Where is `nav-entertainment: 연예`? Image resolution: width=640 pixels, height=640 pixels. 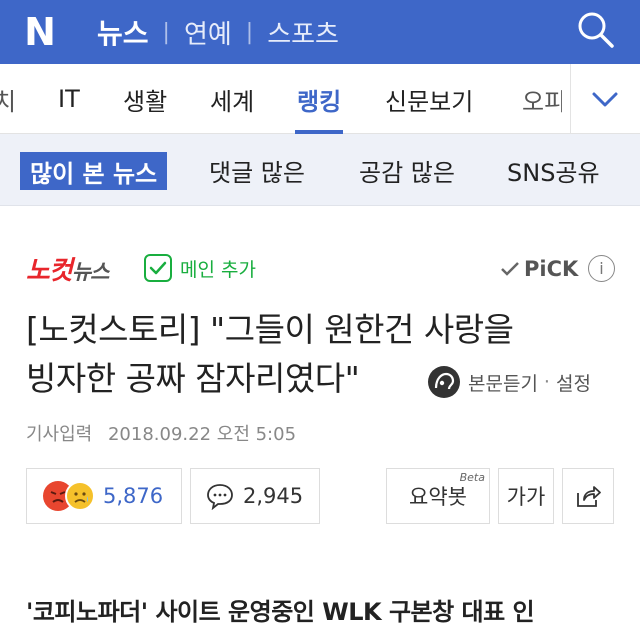 nav-entertainment: 연예 is located at coordinates (208, 32).